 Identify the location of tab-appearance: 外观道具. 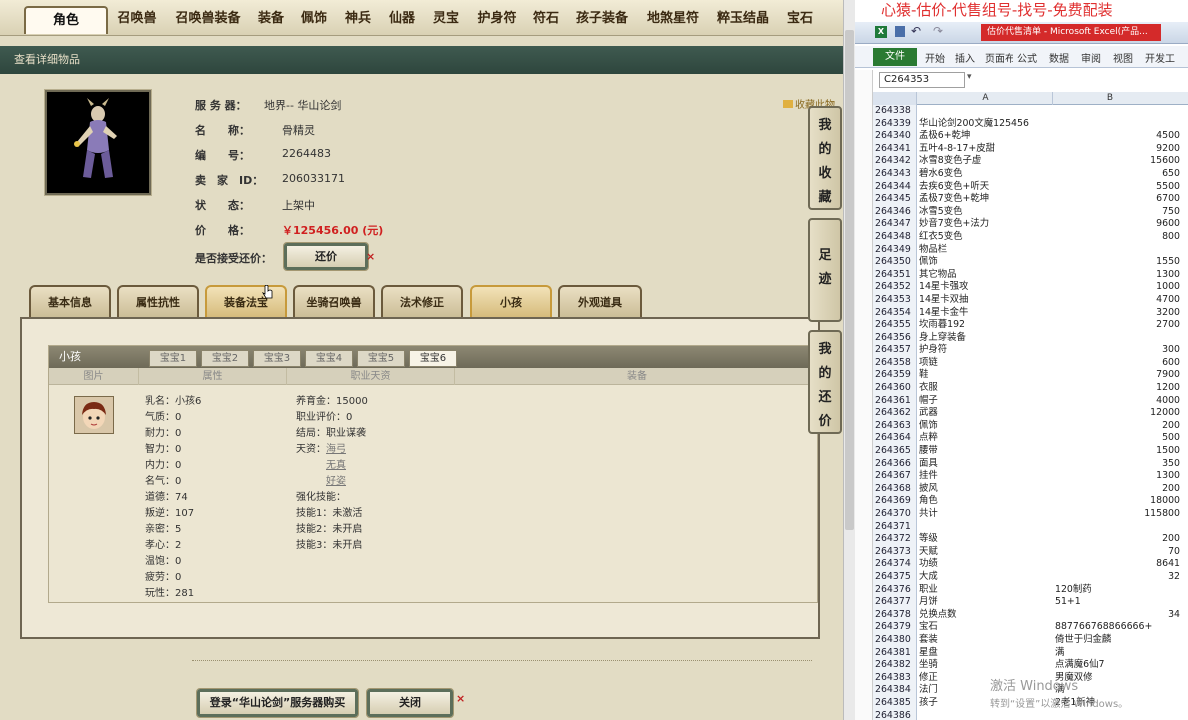
(600, 302).